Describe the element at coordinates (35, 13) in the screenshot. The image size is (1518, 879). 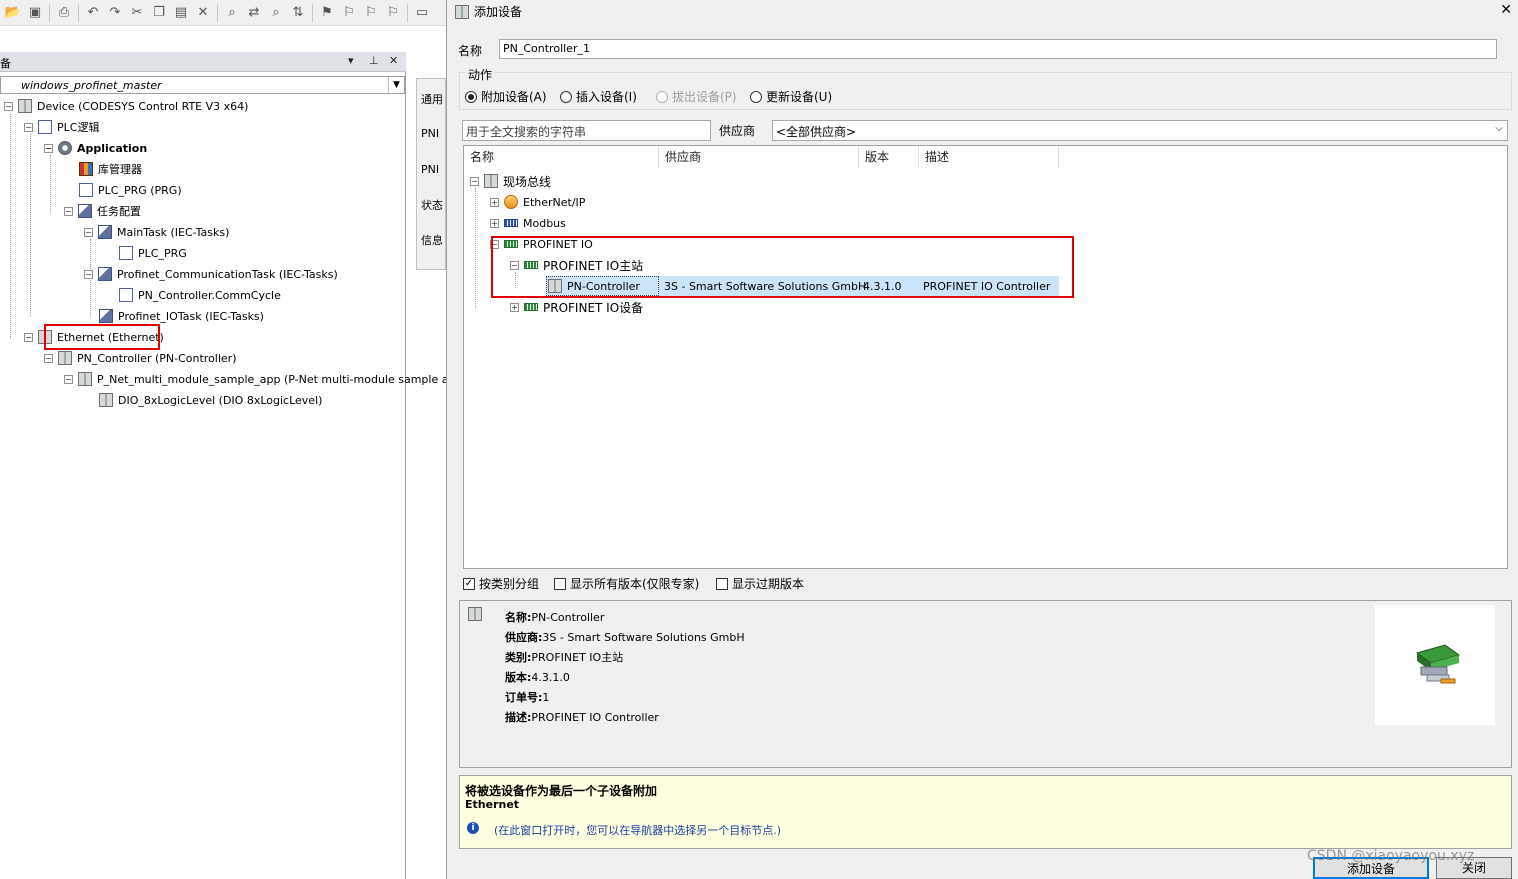
I see `save-icon: ▣` at that location.